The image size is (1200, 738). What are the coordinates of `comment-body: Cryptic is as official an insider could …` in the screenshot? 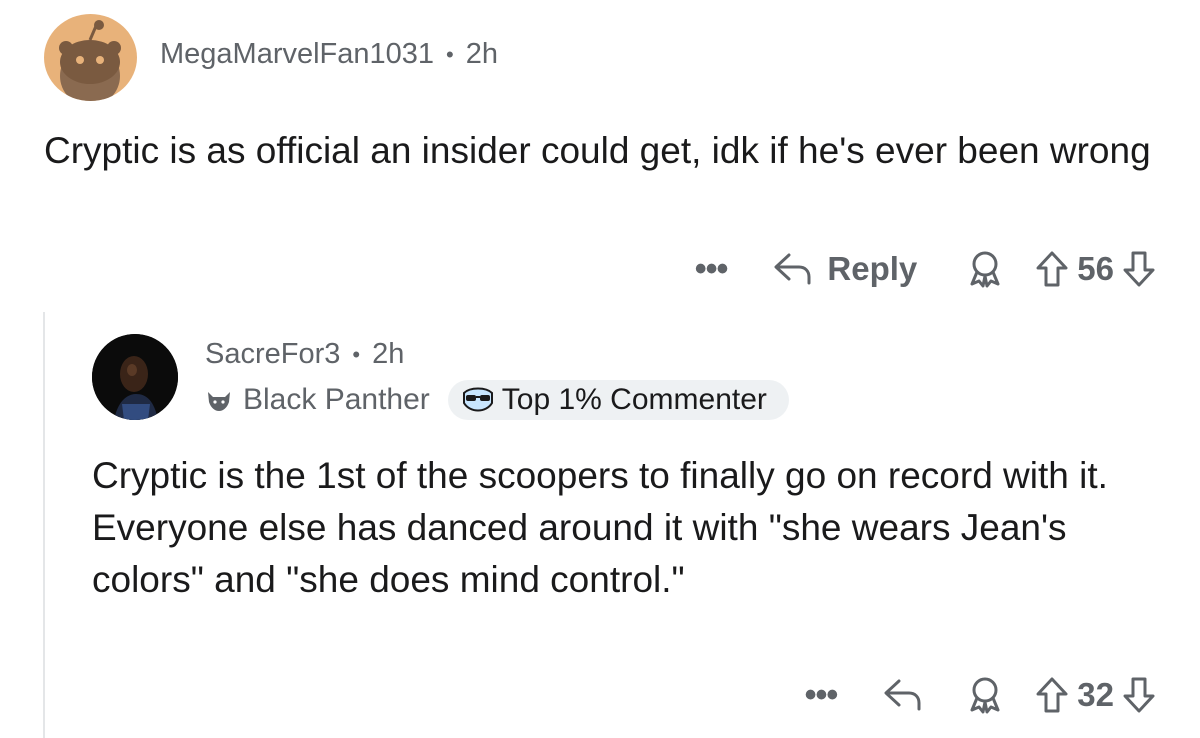 It's located at (597, 150).